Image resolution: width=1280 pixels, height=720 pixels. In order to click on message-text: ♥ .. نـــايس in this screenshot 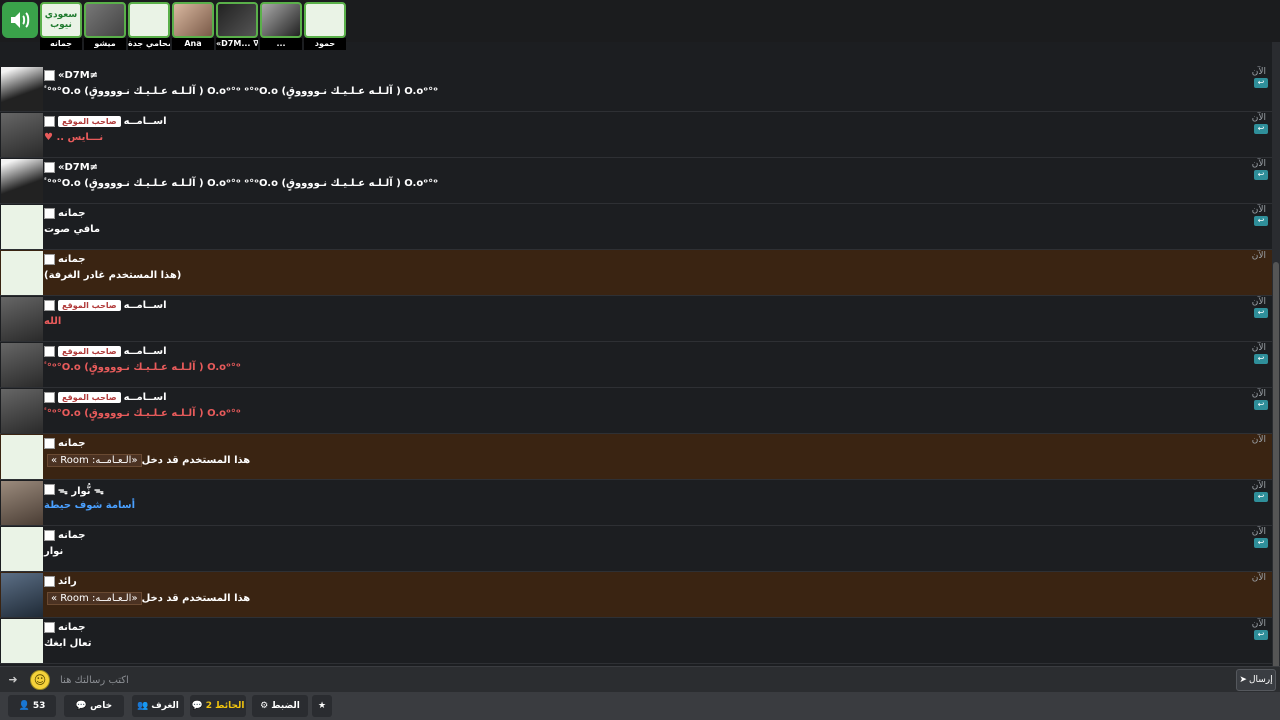, I will do `click(73, 137)`.